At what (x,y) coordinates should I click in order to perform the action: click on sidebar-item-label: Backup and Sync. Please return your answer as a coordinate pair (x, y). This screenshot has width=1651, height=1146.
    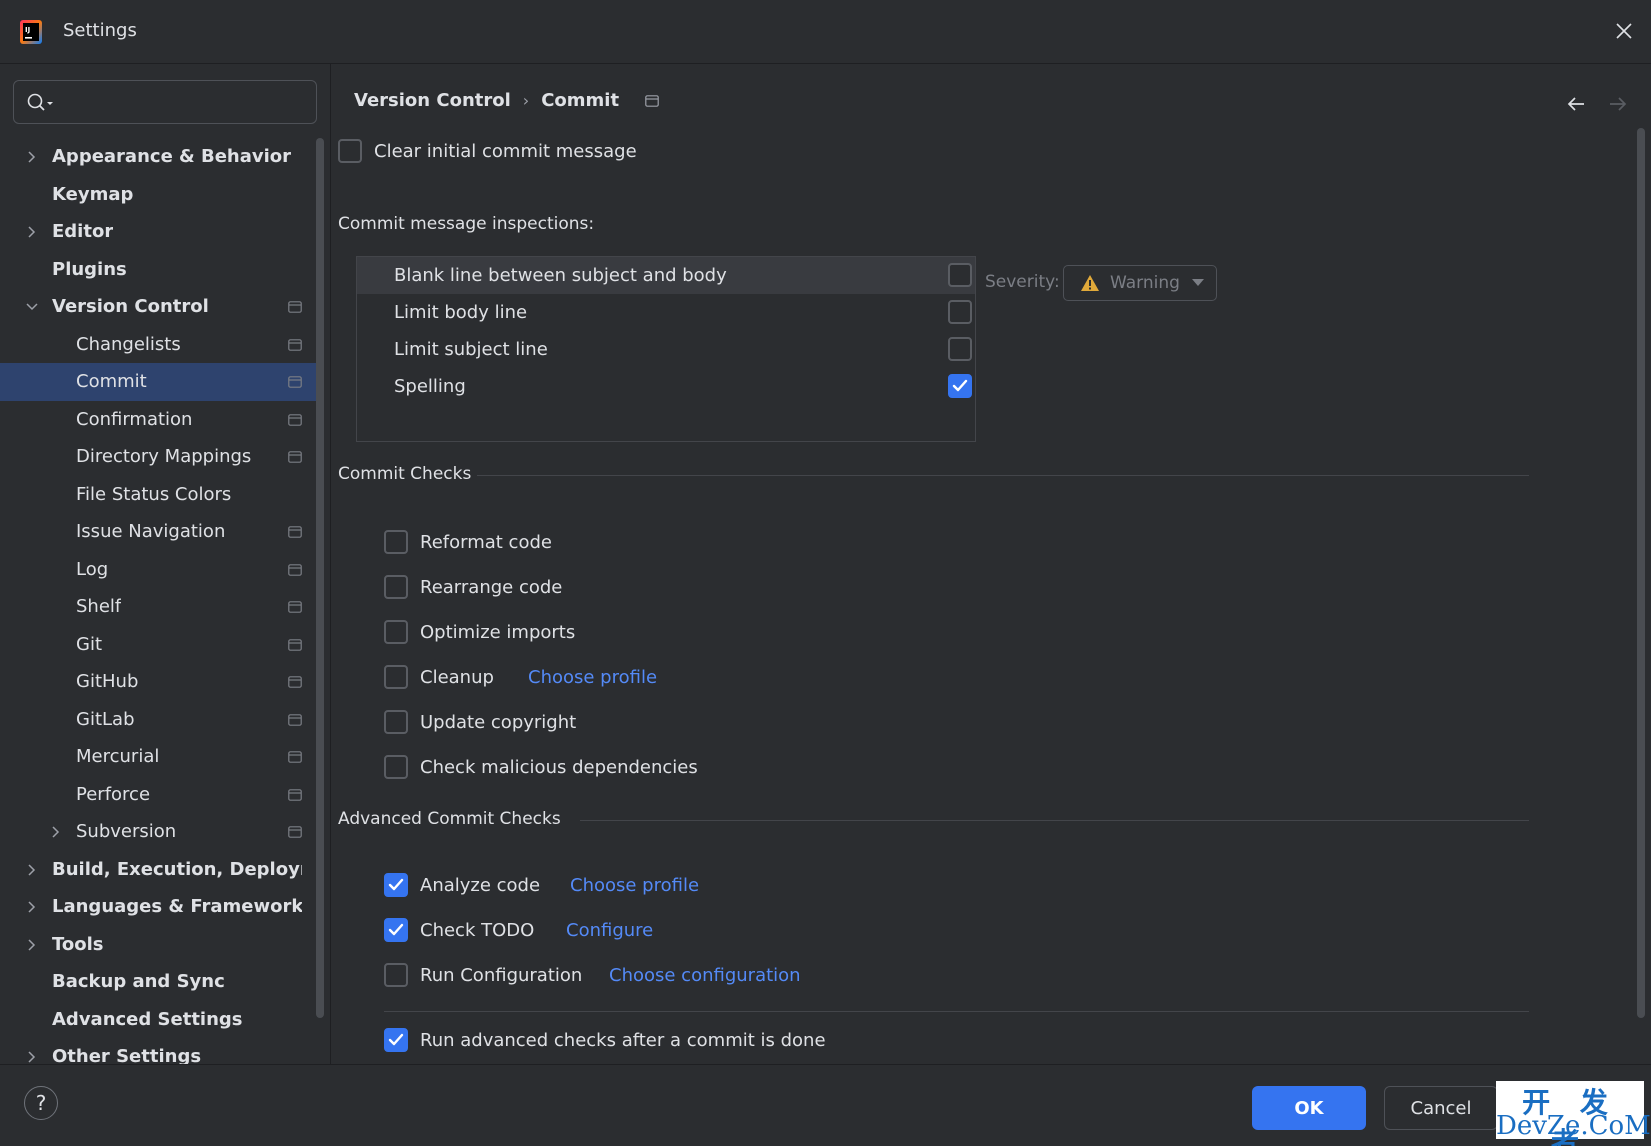
    Looking at the image, I should click on (138, 982).